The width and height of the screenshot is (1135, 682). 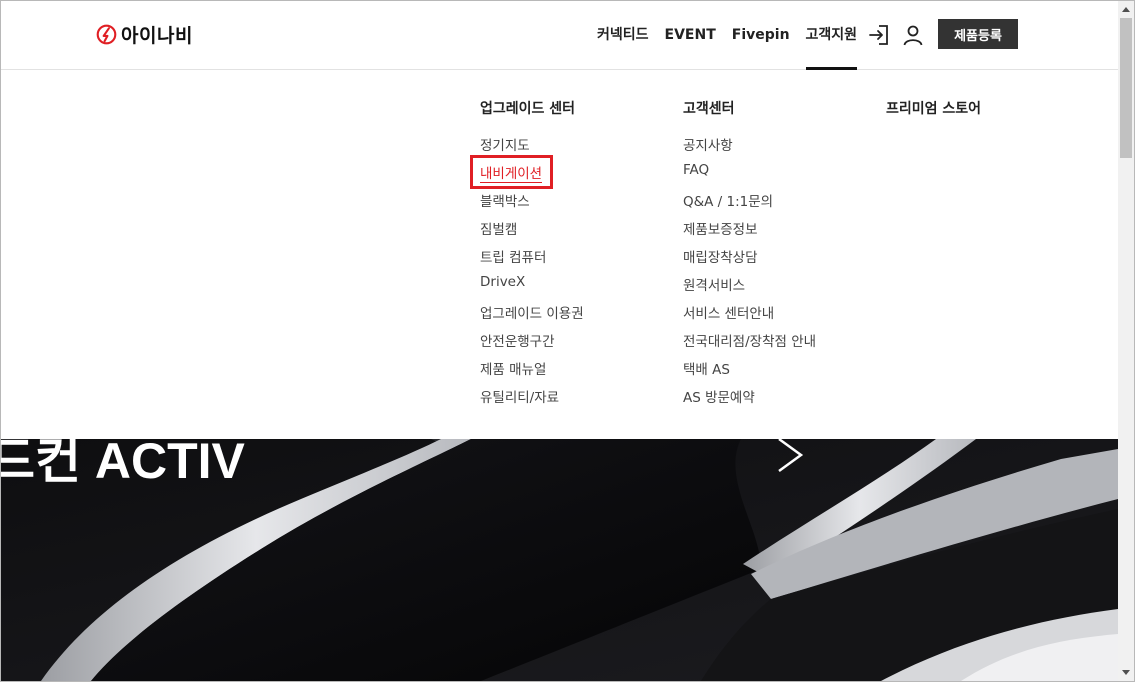 I want to click on menu-item-trip-computer: 트립 컴퓨터, so click(x=532, y=260).